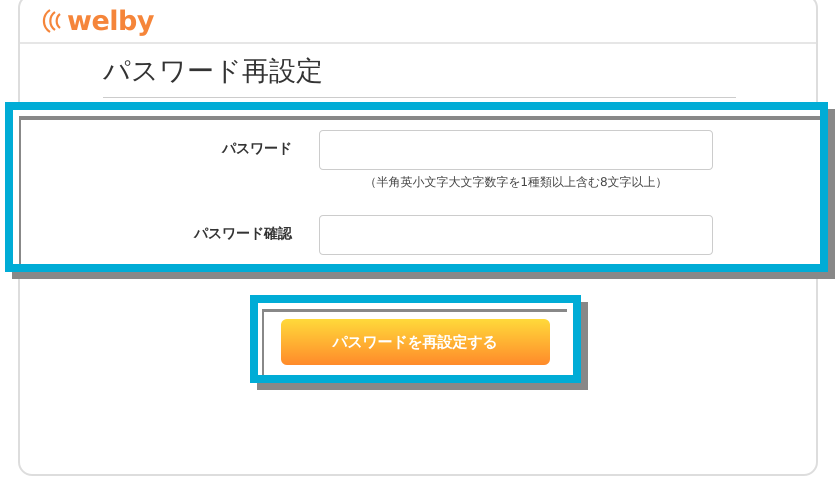 The height and width of the screenshot is (480, 836). I want to click on field-label: パスワード, so click(256, 149).